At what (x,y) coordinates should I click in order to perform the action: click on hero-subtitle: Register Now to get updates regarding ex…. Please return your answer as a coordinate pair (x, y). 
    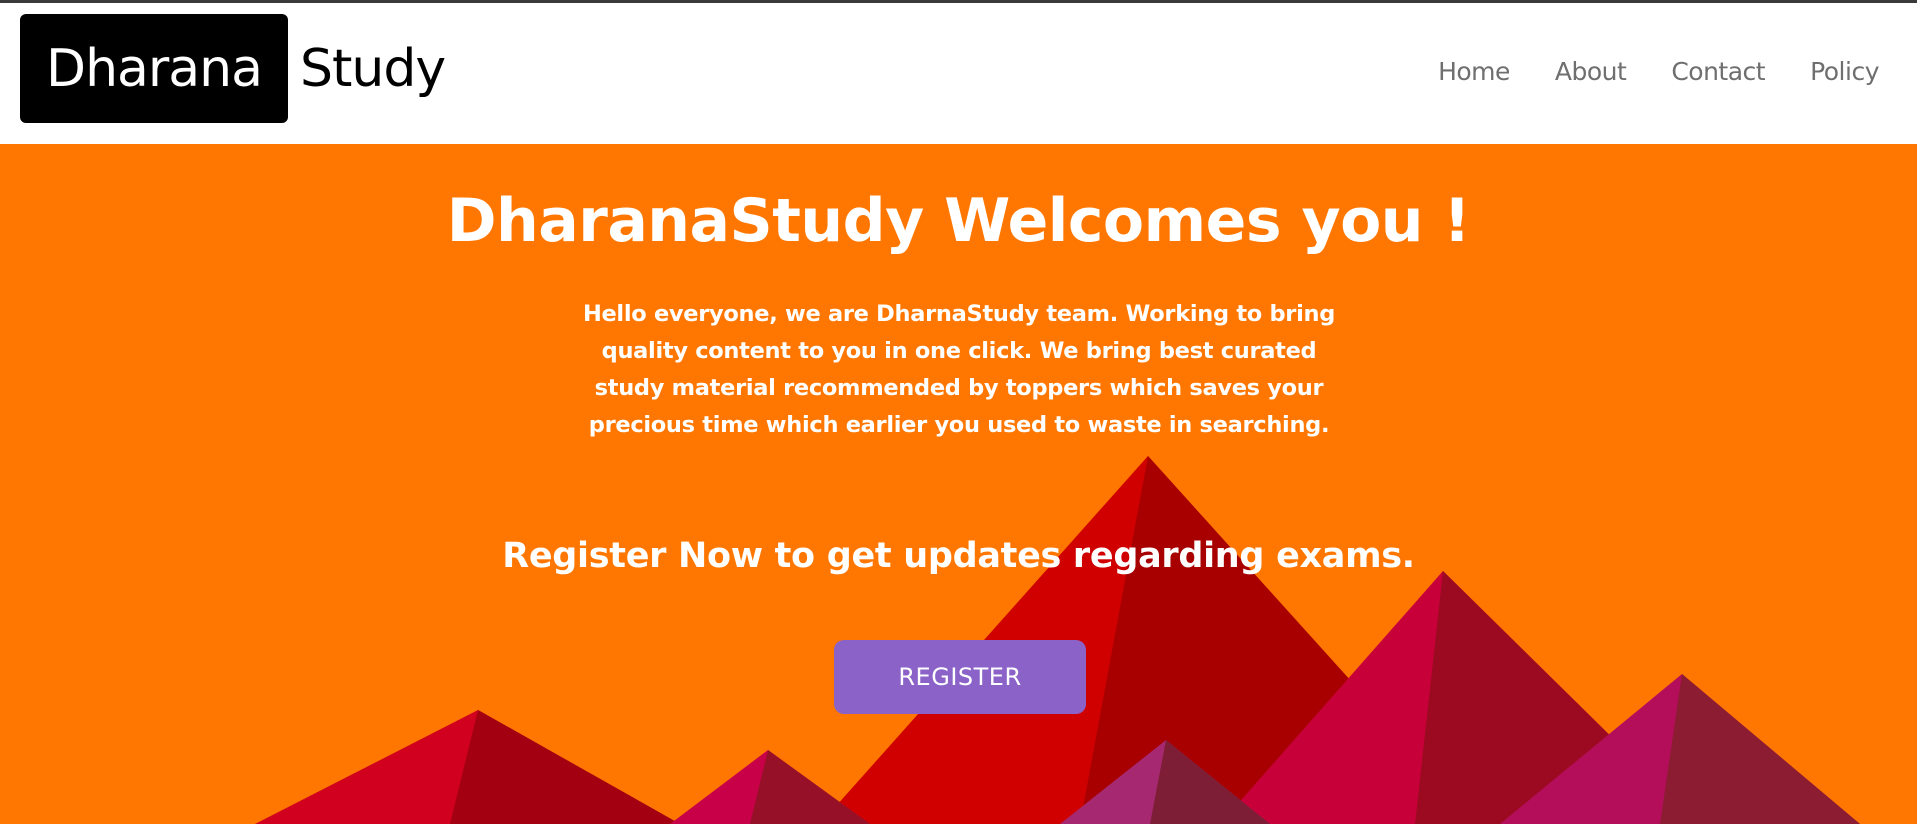
    Looking at the image, I should click on (958, 556).